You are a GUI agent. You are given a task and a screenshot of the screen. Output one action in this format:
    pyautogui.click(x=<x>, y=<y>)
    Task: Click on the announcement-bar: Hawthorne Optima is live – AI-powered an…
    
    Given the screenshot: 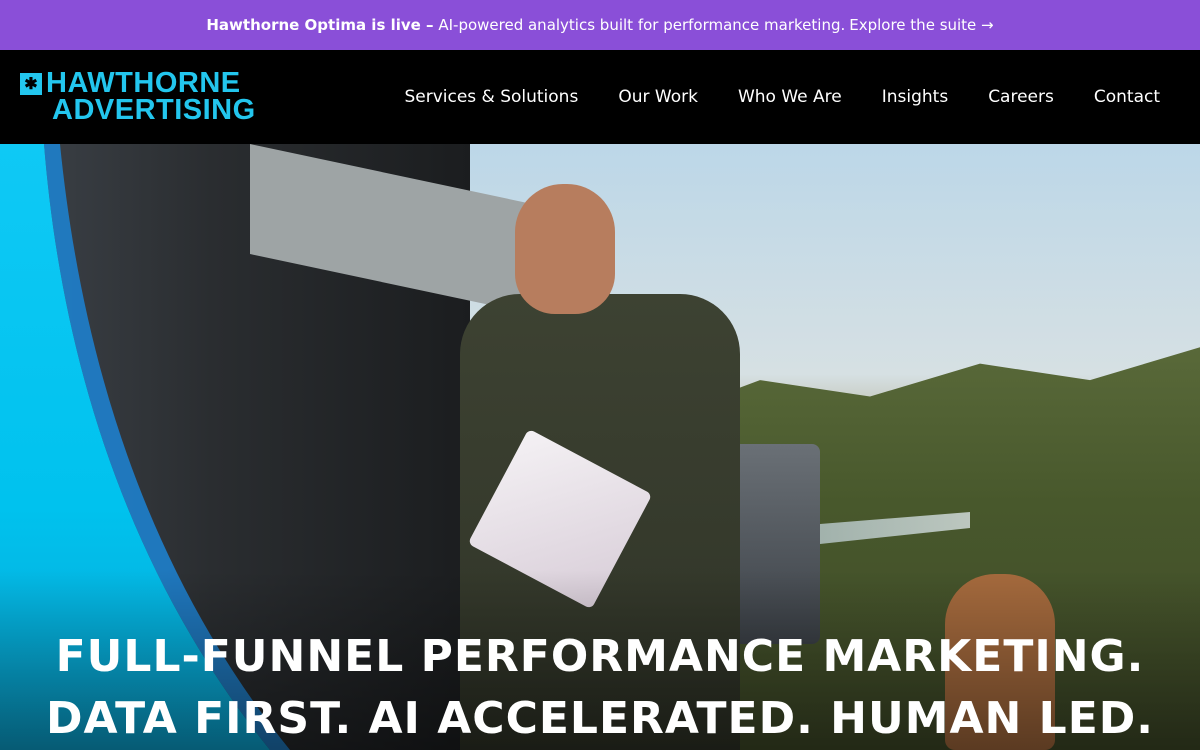 What is the action you would take?
    pyautogui.click(x=600, y=25)
    